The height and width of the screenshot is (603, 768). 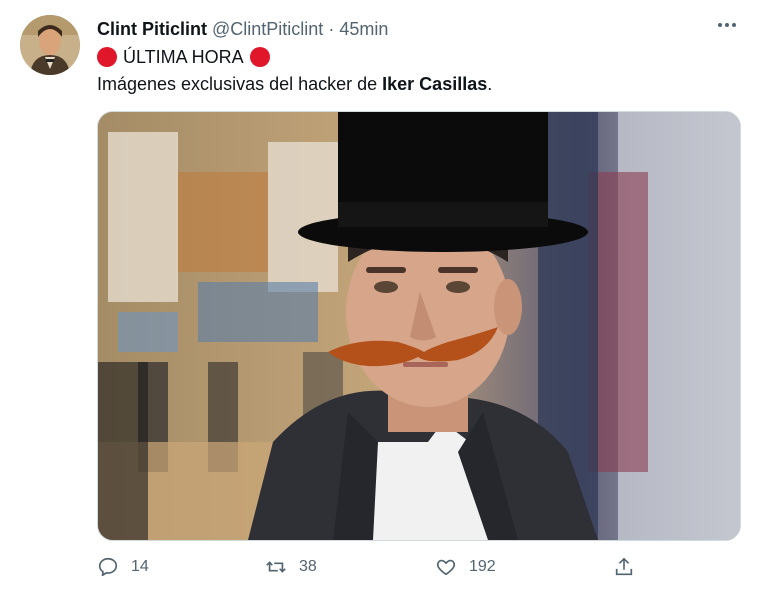 I want to click on like-count: 192, so click(x=482, y=566).